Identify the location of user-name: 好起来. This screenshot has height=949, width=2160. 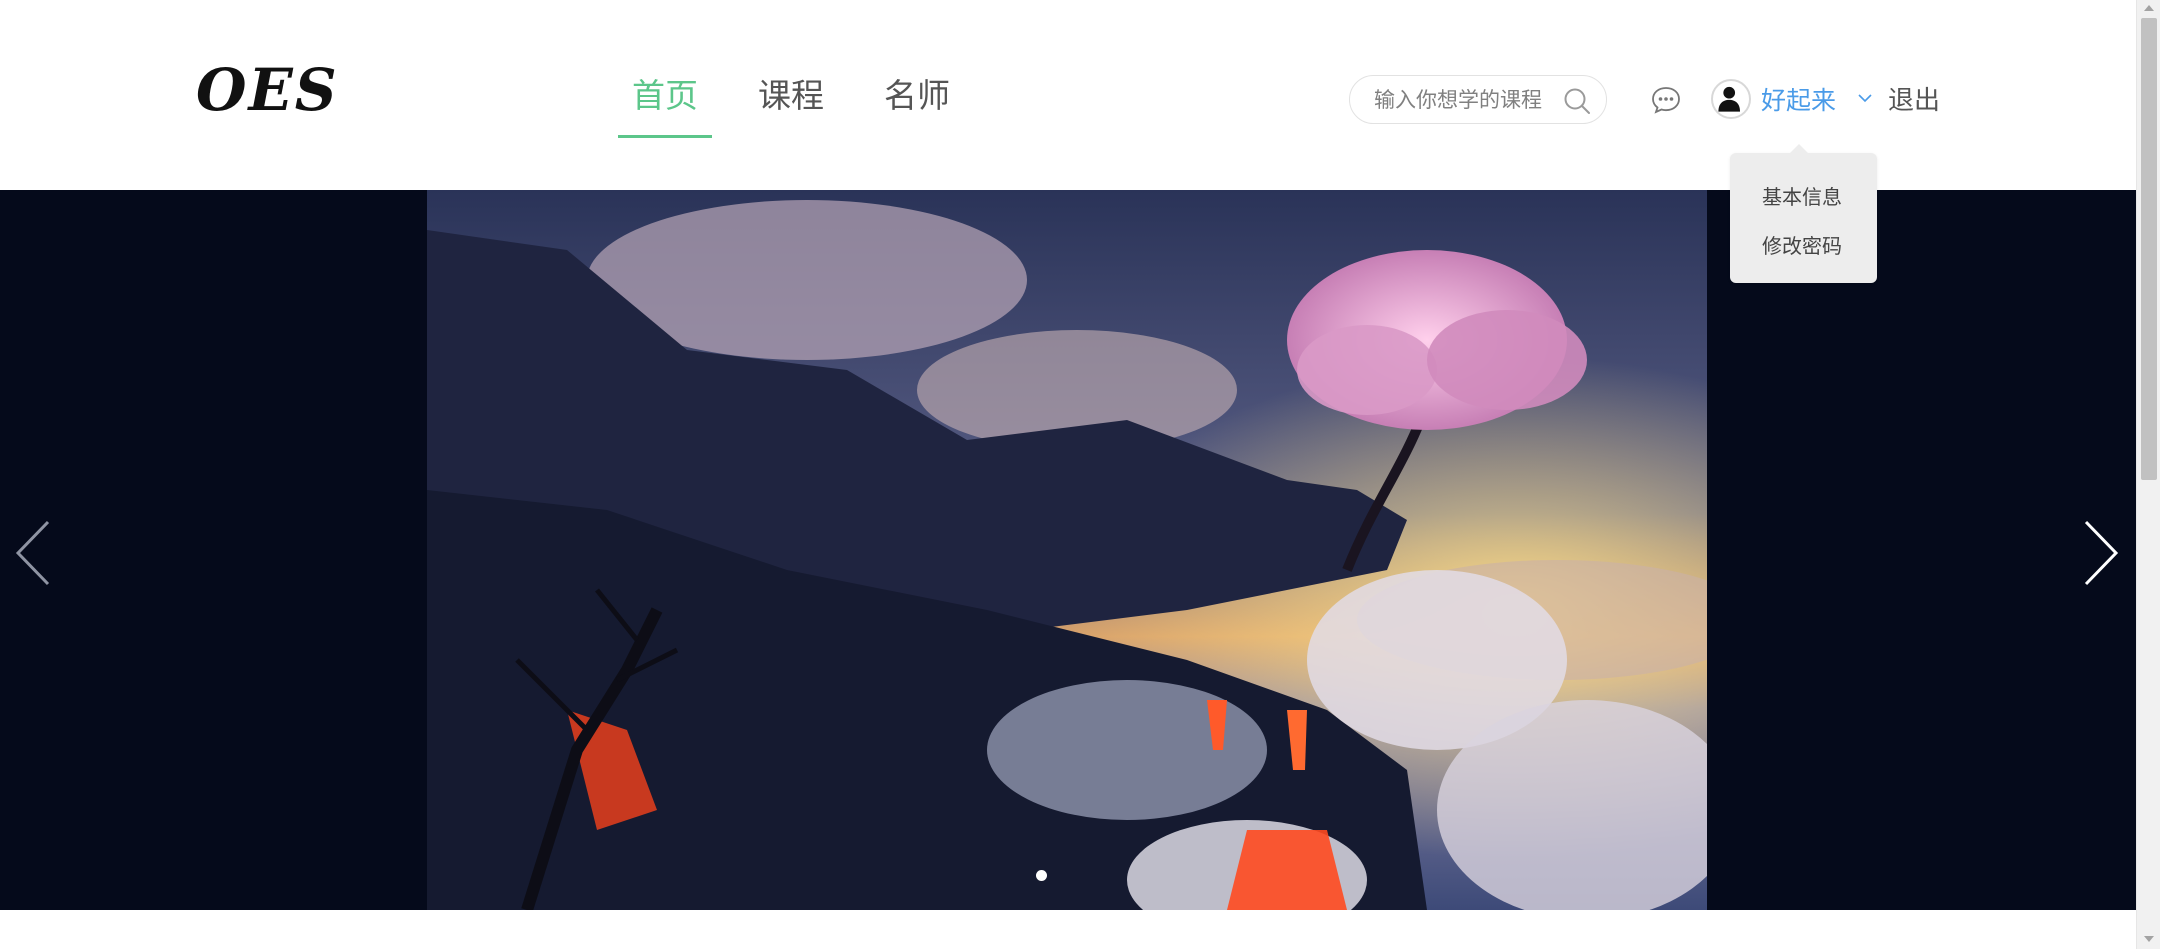
(1798, 99).